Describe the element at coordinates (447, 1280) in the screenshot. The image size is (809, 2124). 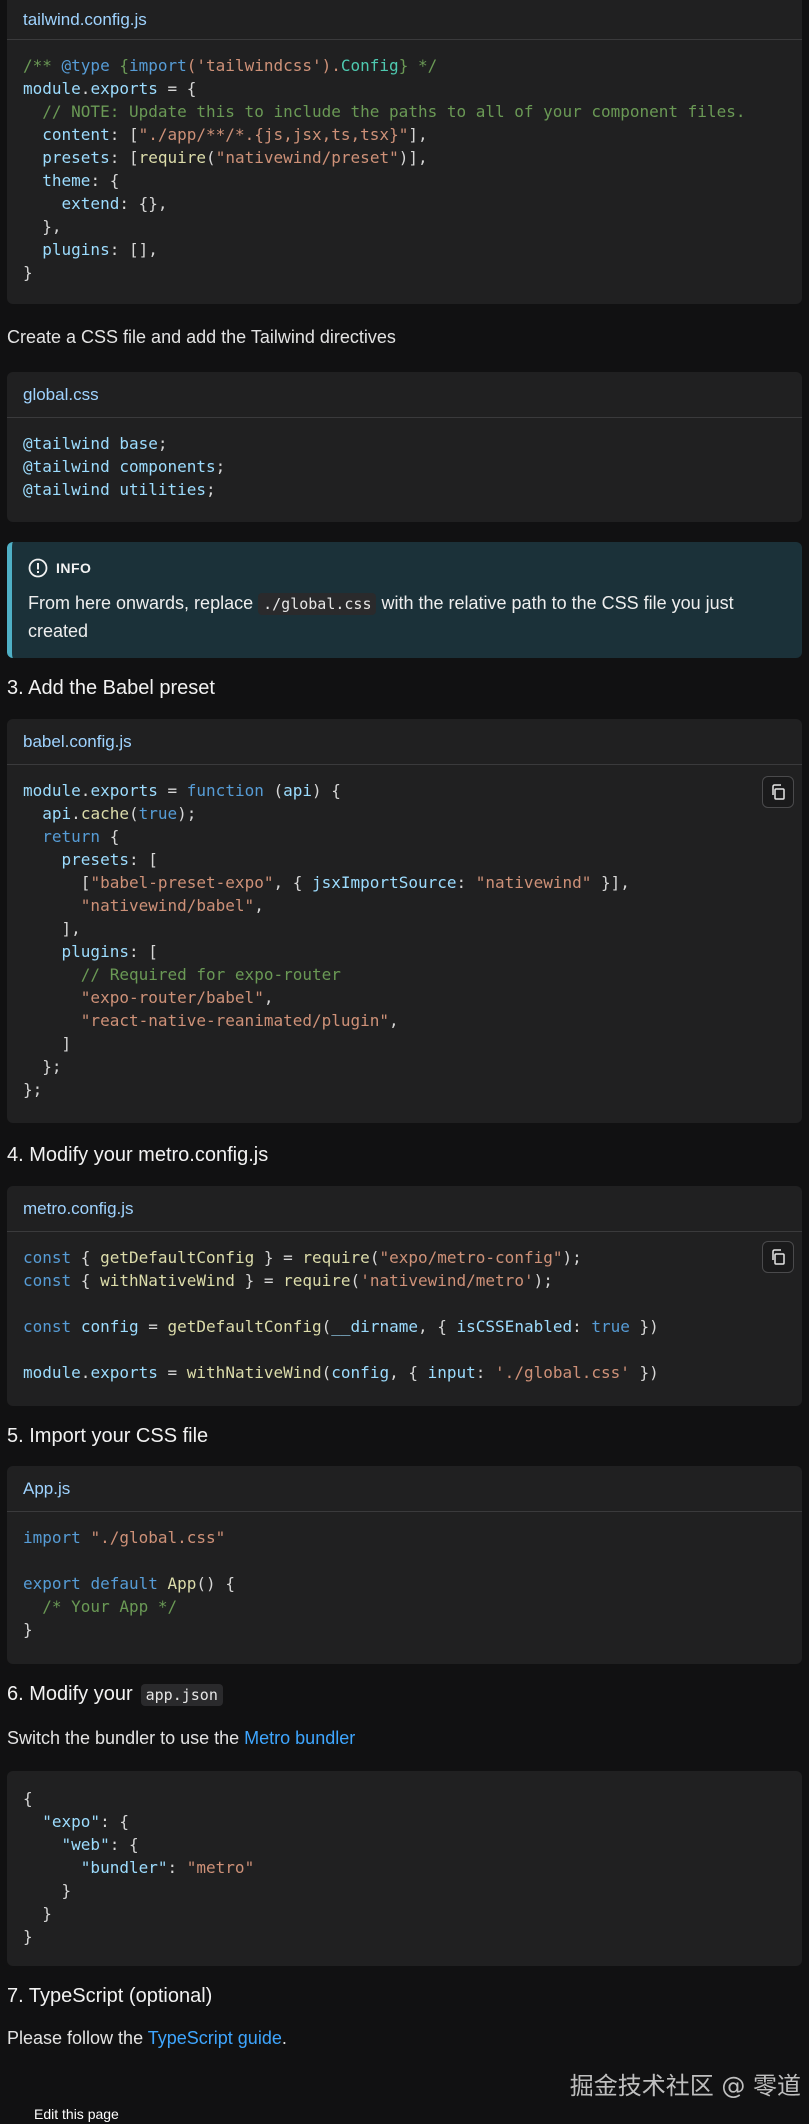
I see `code-token: 'nativewind/metro'` at that location.